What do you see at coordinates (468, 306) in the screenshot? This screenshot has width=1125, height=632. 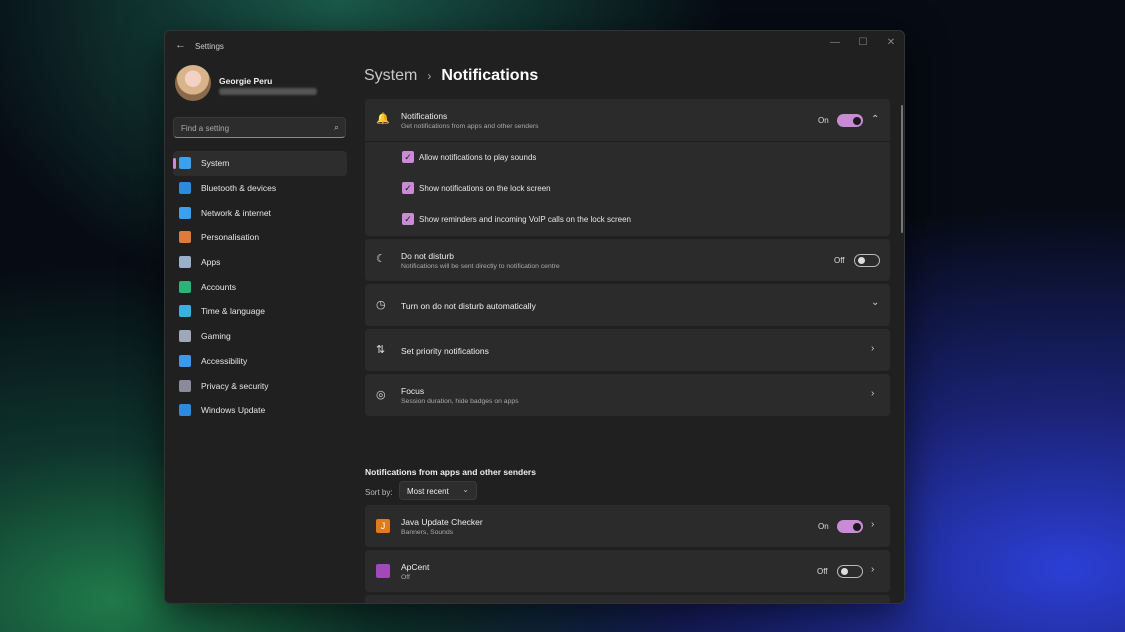 I see `dnd-auto-title: Turn on do not disturb automatically` at bounding box center [468, 306].